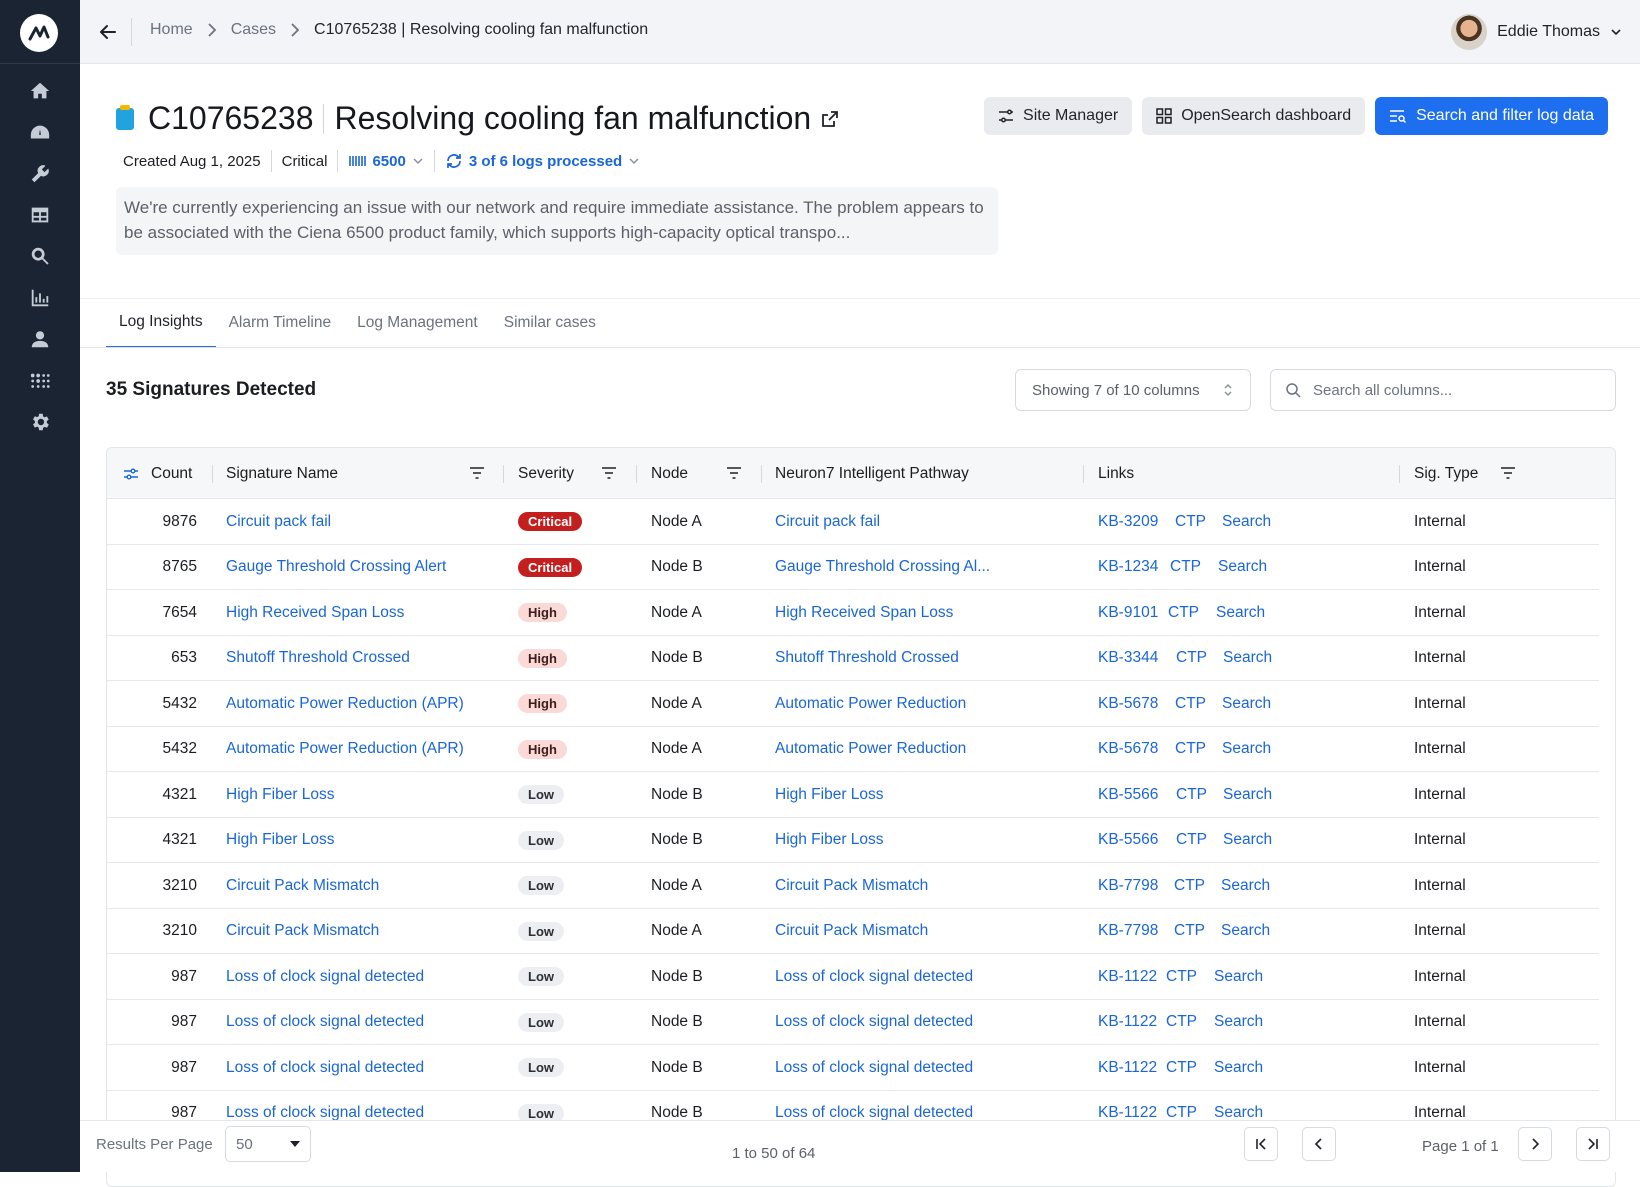  What do you see at coordinates (280, 323) in the screenshot?
I see `tab-alarm-timeline: Alarm Timeline` at bounding box center [280, 323].